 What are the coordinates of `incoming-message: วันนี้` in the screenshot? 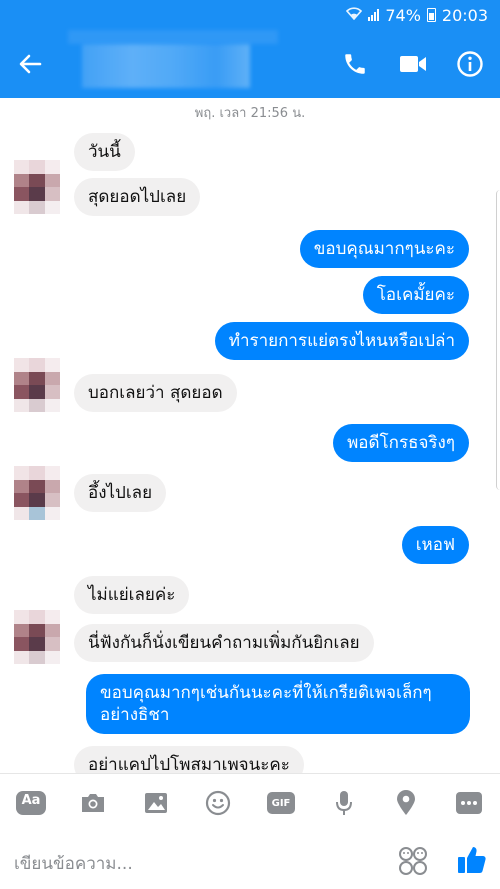 It's located at (104, 152).